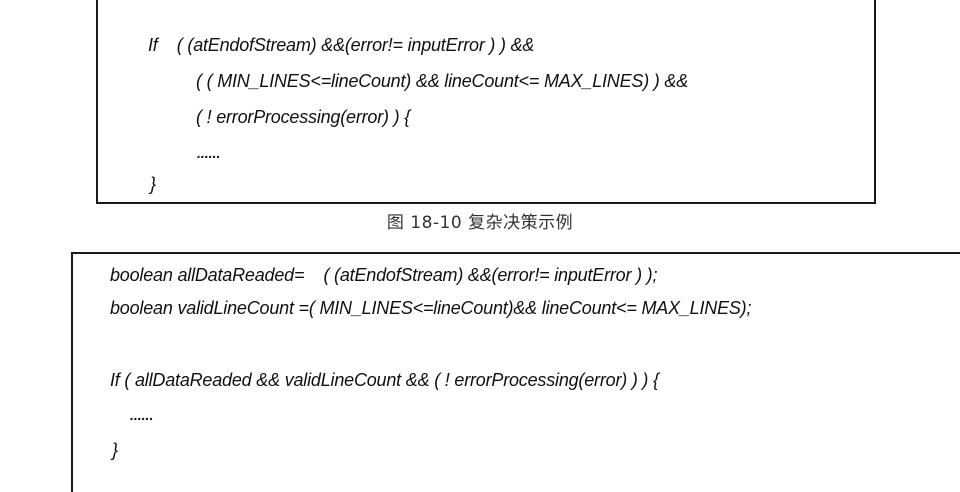 The height and width of the screenshot is (492, 960). What do you see at coordinates (480, 223) in the screenshot?
I see `figure-caption: 图 18-10 复杂决策示例` at bounding box center [480, 223].